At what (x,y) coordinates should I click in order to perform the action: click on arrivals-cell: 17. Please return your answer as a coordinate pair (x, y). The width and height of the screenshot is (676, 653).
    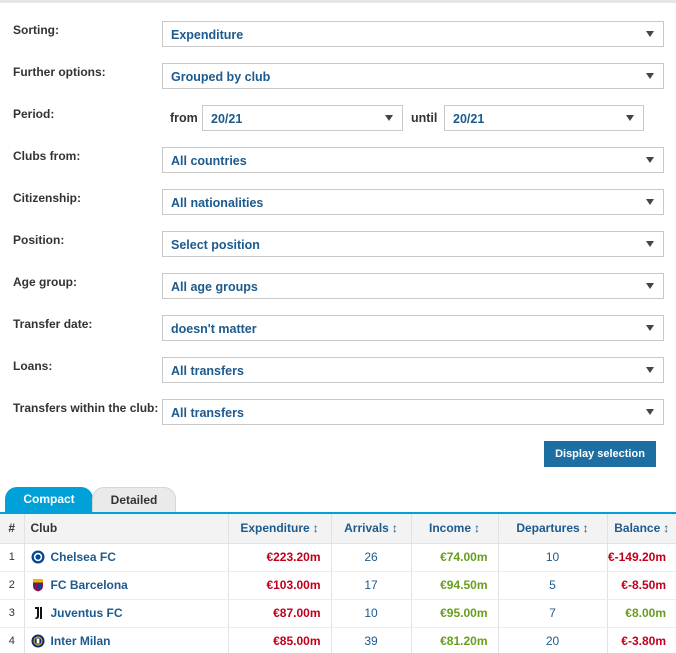
    Looking at the image, I should click on (370, 585).